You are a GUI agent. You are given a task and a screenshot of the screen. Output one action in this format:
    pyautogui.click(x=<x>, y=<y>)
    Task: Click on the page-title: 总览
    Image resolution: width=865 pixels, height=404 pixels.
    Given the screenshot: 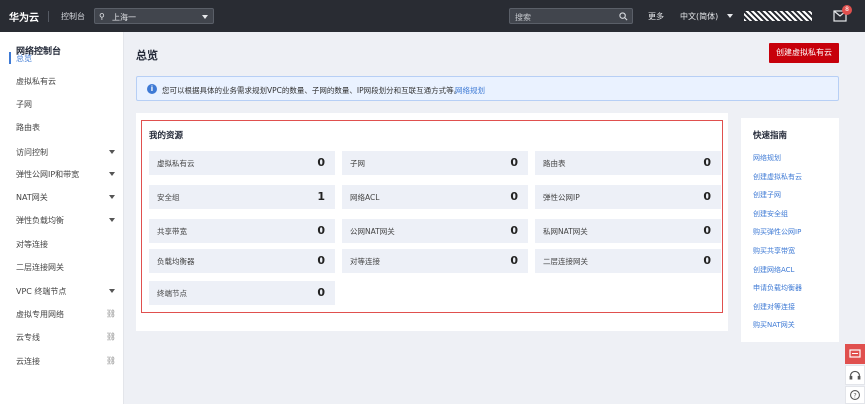 What is the action you would take?
    pyautogui.click(x=147, y=55)
    